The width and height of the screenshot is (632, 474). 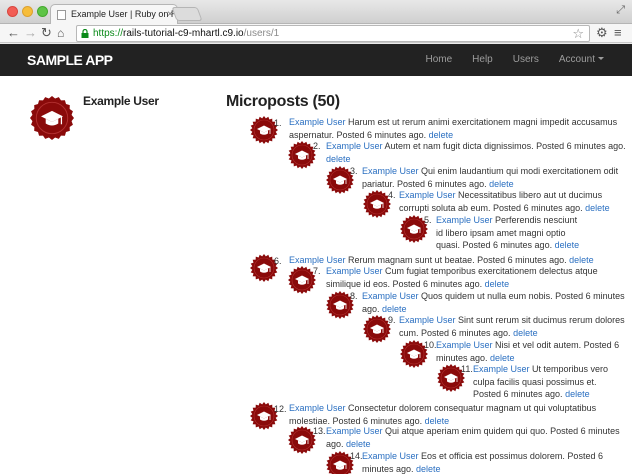 What do you see at coordinates (602, 33) in the screenshot?
I see `gear-icon: ⚙` at bounding box center [602, 33].